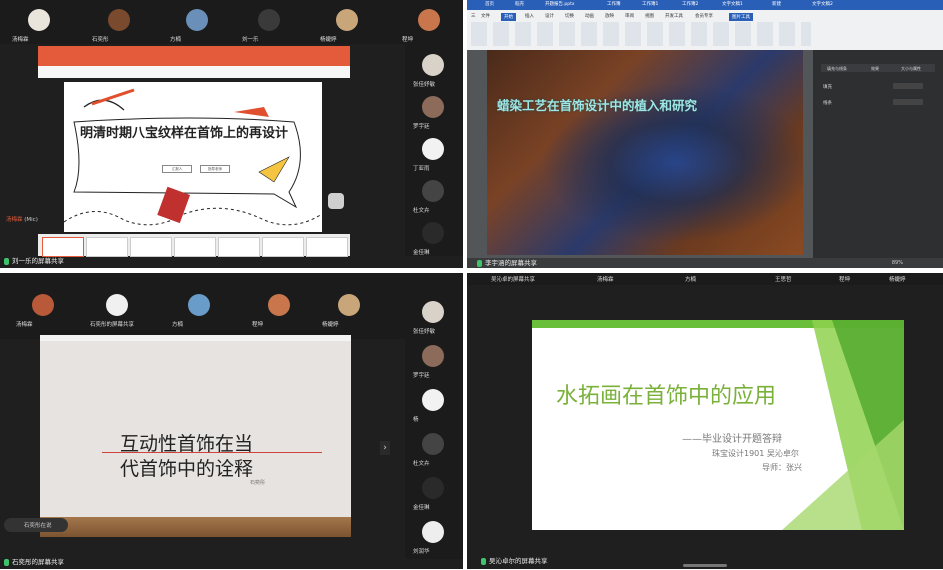  What do you see at coordinates (704, 16) in the screenshot?
I see `menu-item: 会员专享` at bounding box center [704, 16].